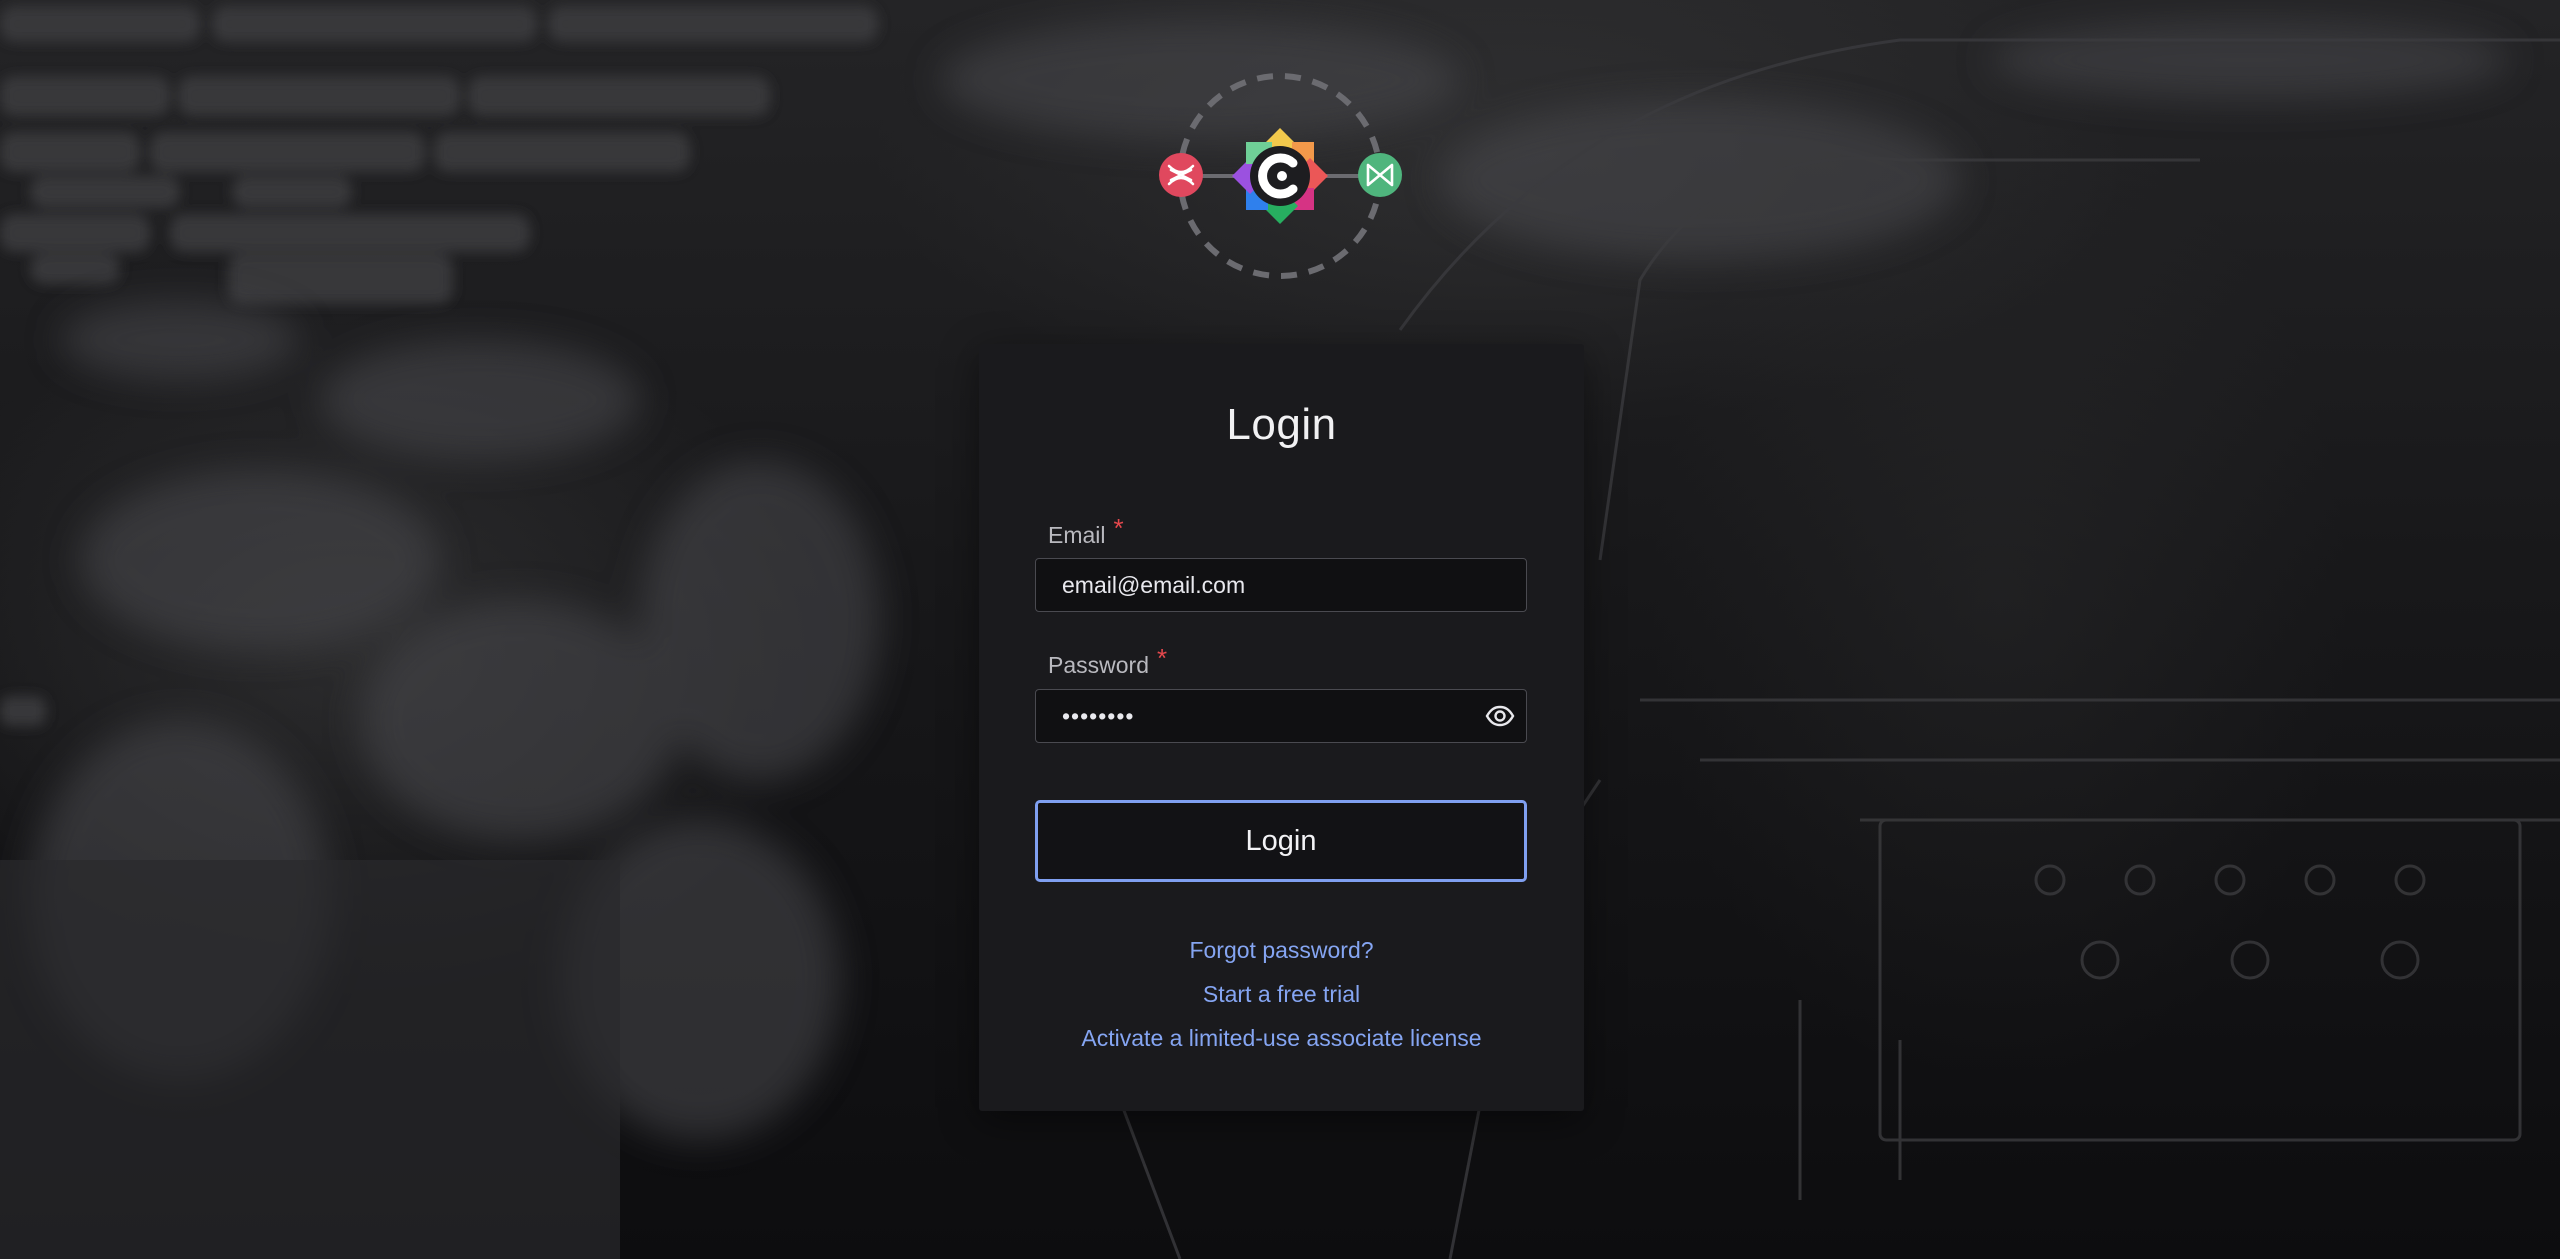 The width and height of the screenshot is (2560, 1259). Describe the element at coordinates (1118, 528) in the screenshot. I see `email-required-mark: *` at that location.